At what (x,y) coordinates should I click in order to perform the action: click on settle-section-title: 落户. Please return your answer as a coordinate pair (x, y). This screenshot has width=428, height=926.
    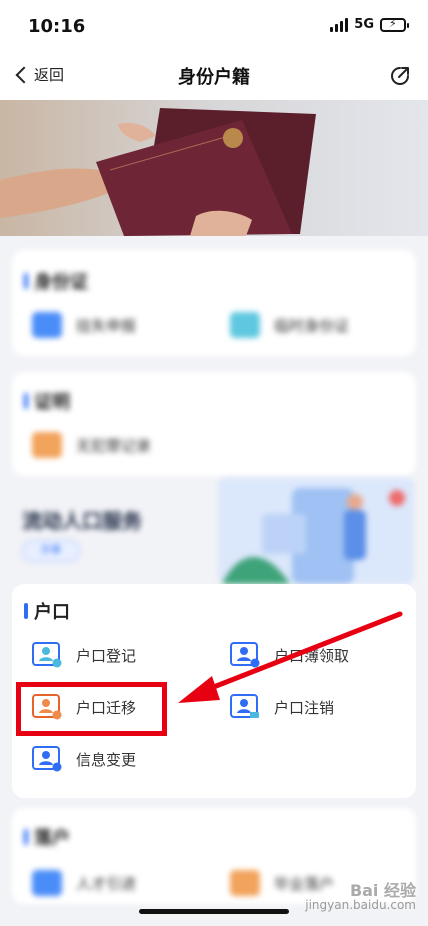
    Looking at the image, I should click on (47, 837).